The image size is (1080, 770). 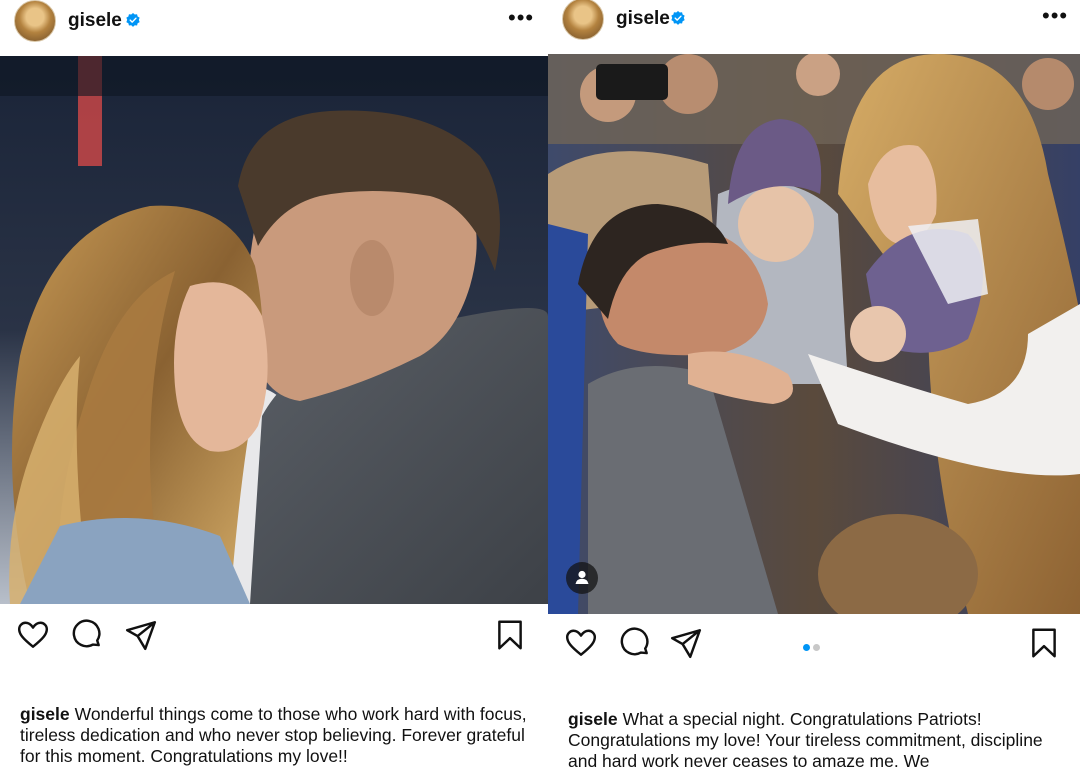 What do you see at coordinates (806, 647) in the screenshot?
I see `carousel-dot-active` at bounding box center [806, 647].